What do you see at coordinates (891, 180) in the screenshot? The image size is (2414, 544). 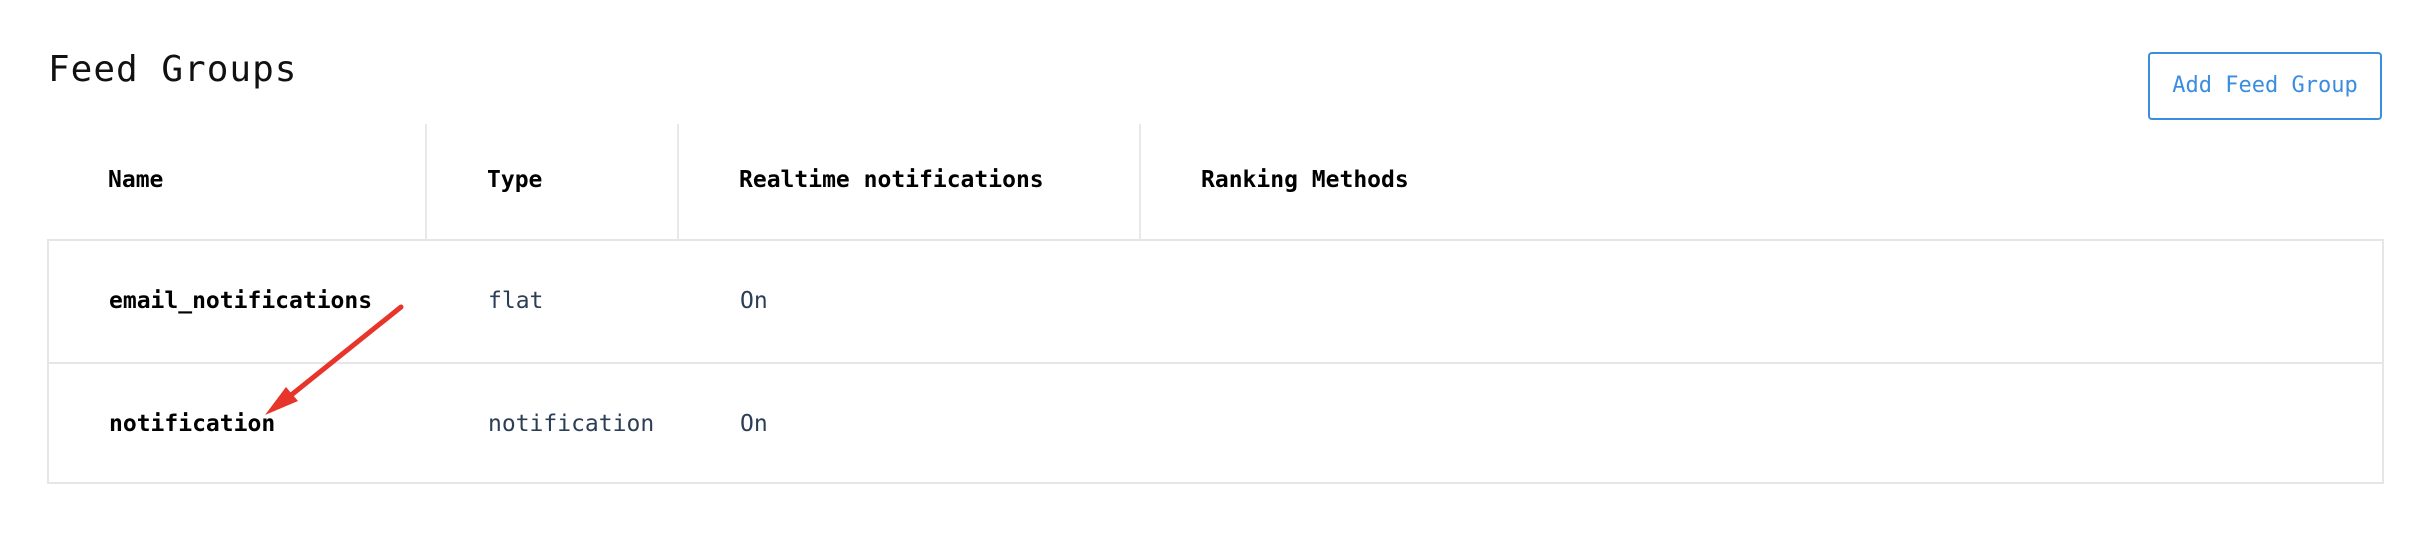 I see `column-header-realtime: Realtime notifications` at bounding box center [891, 180].